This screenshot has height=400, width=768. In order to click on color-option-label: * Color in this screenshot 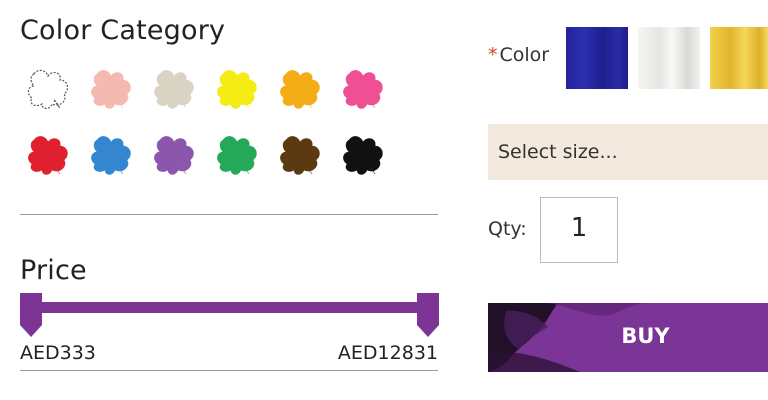, I will do `click(518, 55)`.